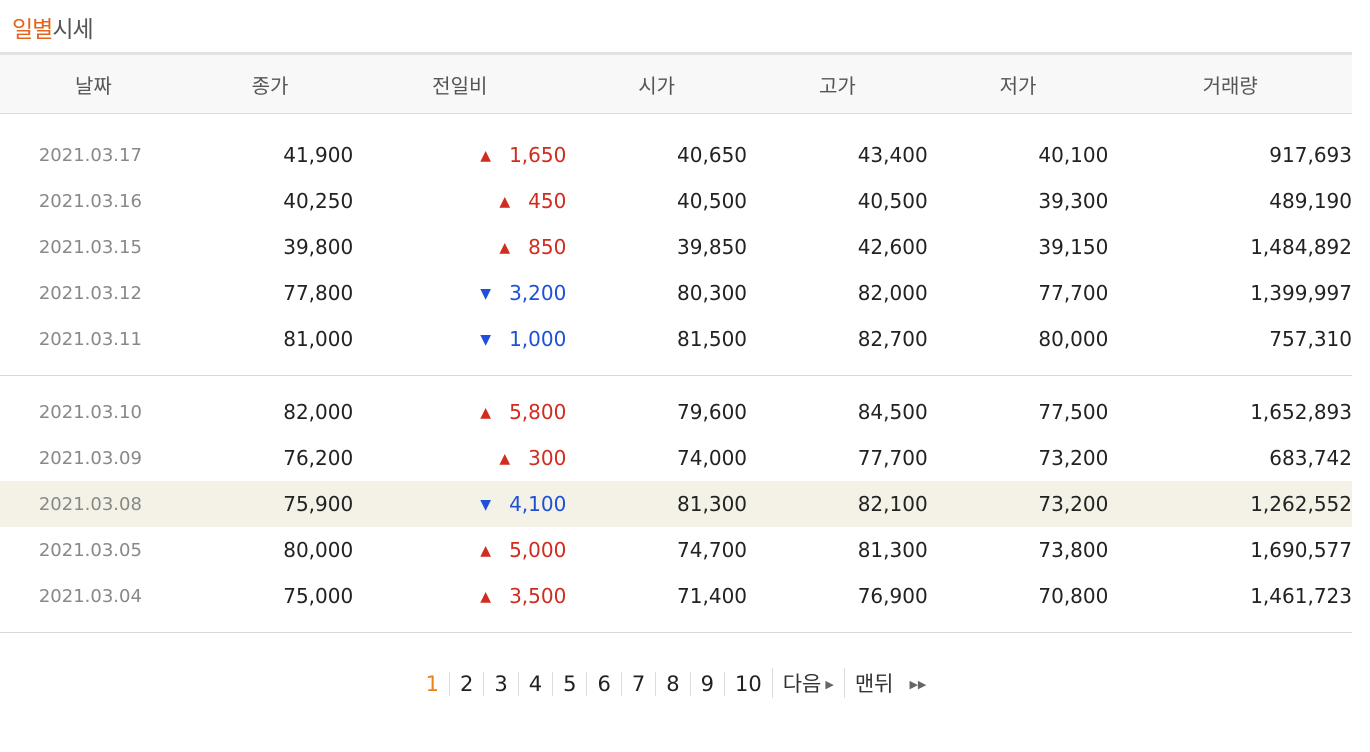  Describe the element at coordinates (459, 504) in the screenshot. I see `cell-change: ▼ 4,100` at that location.